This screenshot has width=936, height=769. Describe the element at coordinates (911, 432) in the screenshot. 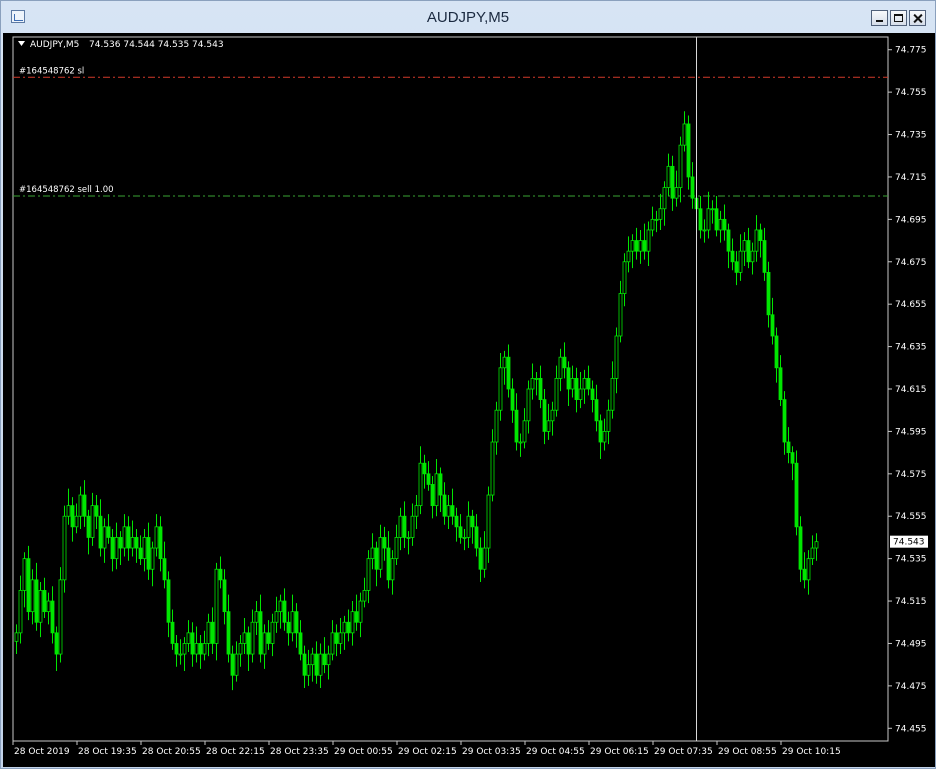

I see `y-tick-label: 74.595` at that location.